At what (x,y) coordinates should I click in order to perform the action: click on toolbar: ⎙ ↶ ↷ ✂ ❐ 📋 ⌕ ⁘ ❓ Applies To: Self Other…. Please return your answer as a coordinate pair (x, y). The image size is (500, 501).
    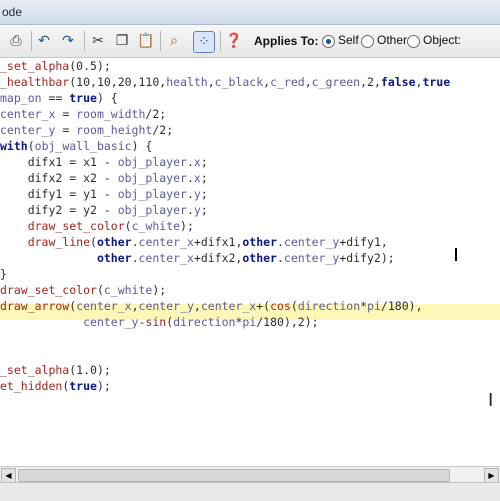
    Looking at the image, I should click on (250, 41).